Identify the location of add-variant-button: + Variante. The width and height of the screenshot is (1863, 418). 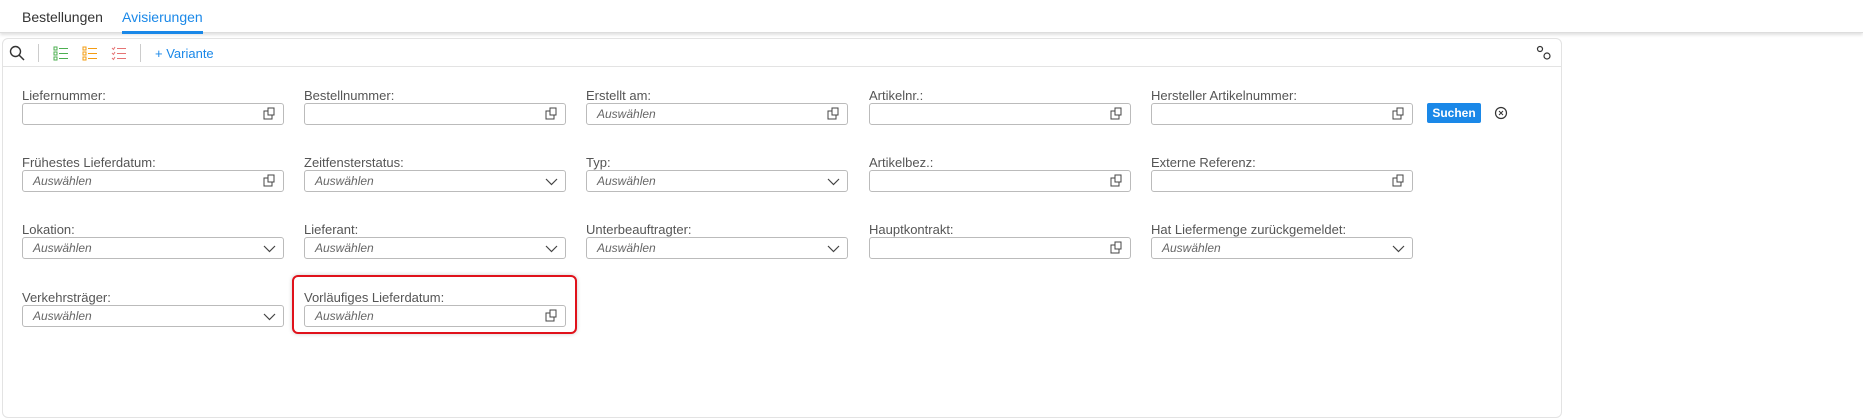
(184, 53).